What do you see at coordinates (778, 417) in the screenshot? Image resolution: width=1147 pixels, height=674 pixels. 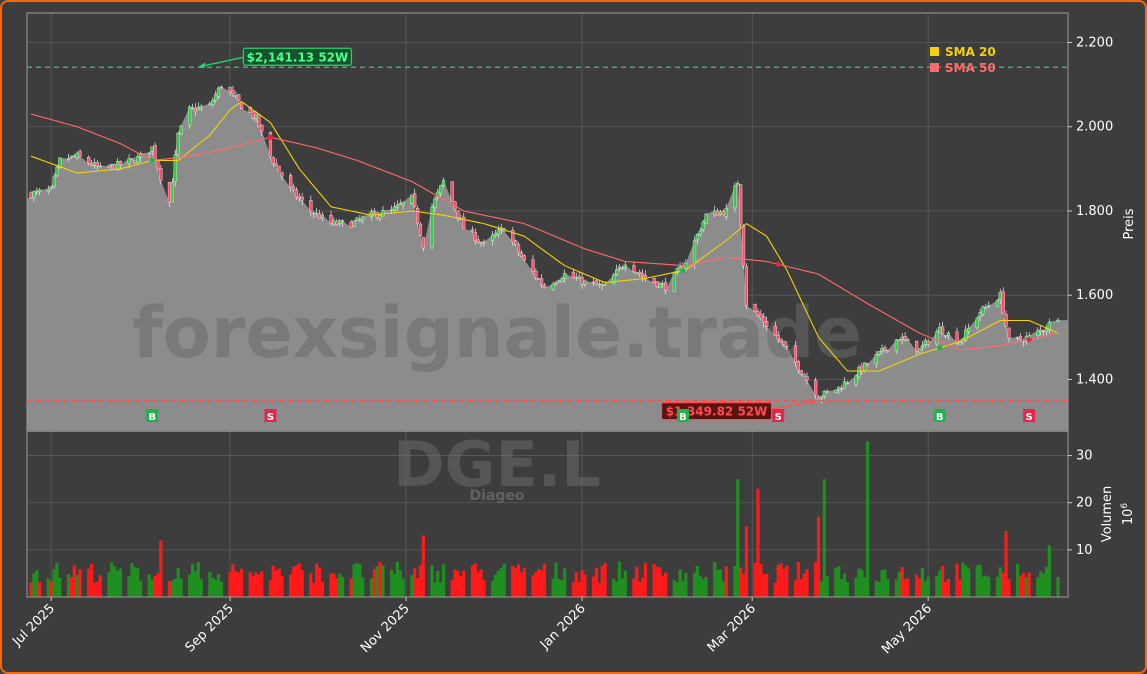 I see `signal-label: S` at bounding box center [778, 417].